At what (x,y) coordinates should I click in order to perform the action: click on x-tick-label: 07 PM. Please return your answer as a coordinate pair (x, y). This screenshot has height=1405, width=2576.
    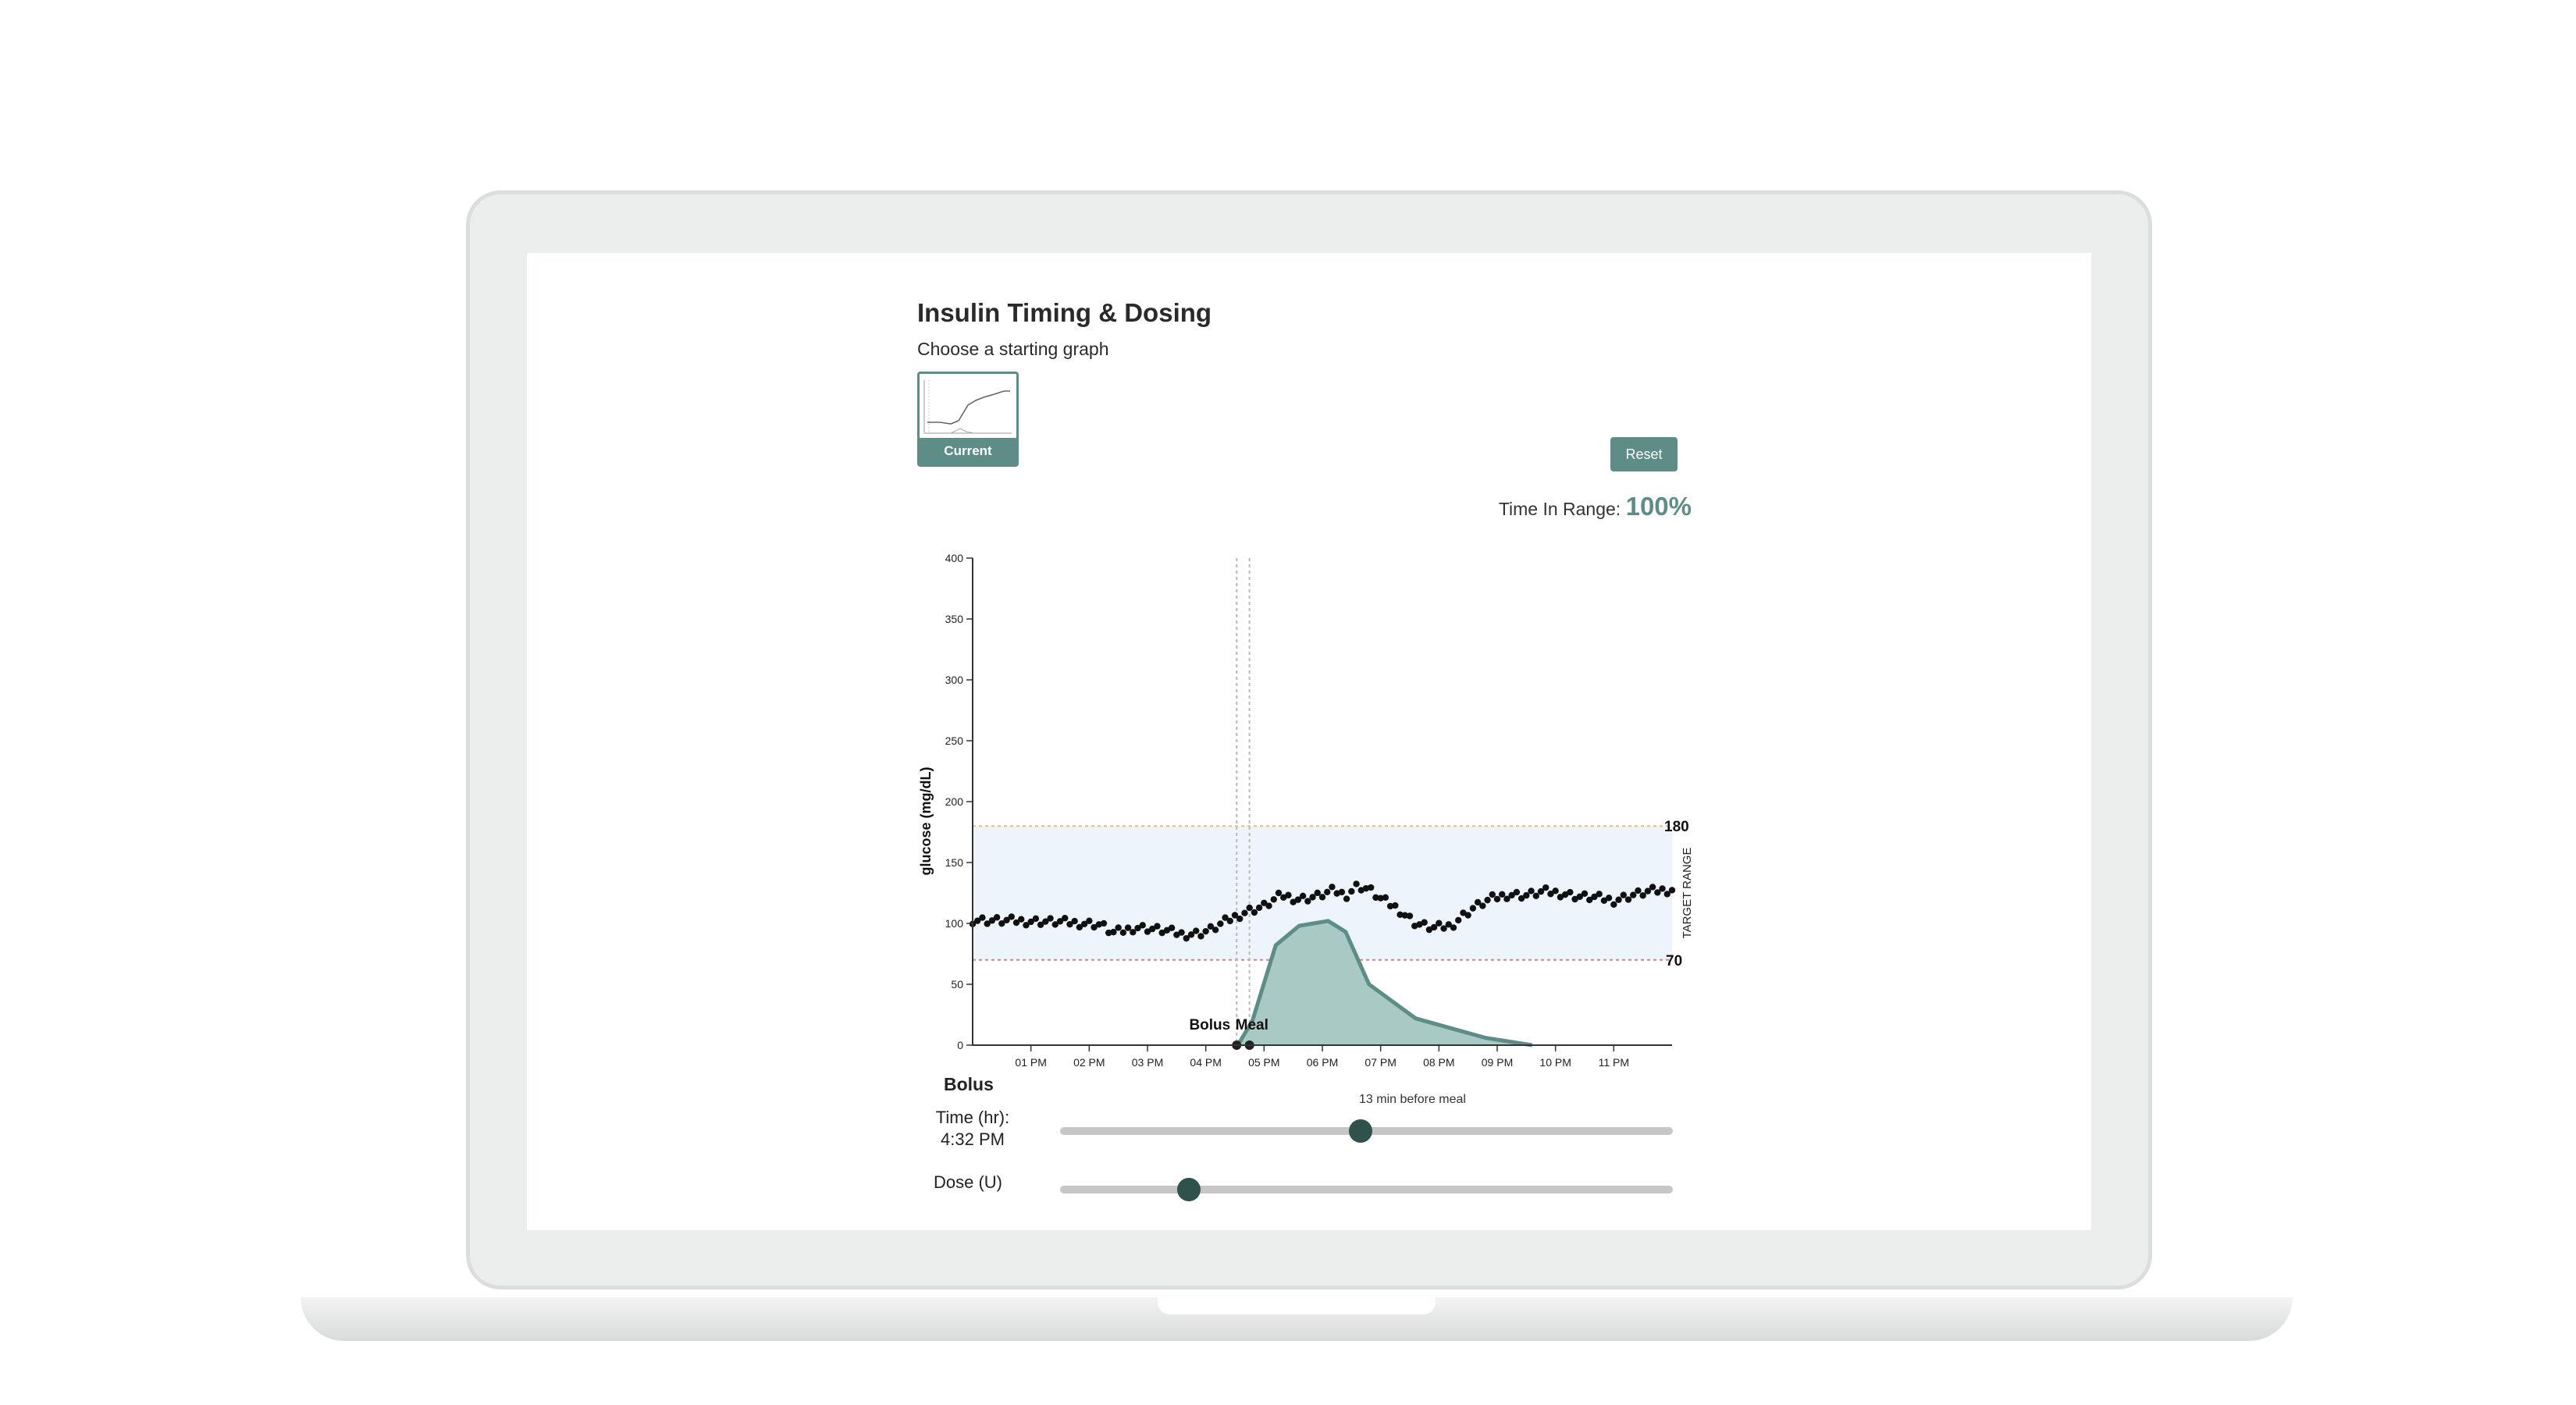
    Looking at the image, I should click on (1380, 1063).